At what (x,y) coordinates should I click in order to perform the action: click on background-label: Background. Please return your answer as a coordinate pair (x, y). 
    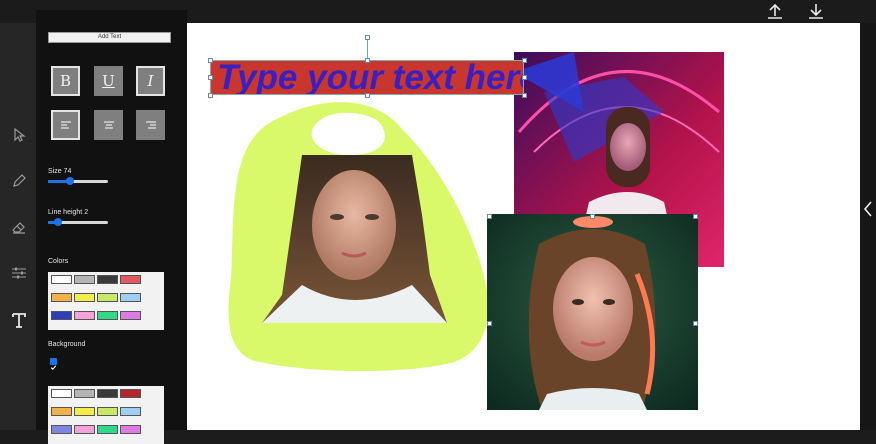
    Looking at the image, I should click on (67, 344).